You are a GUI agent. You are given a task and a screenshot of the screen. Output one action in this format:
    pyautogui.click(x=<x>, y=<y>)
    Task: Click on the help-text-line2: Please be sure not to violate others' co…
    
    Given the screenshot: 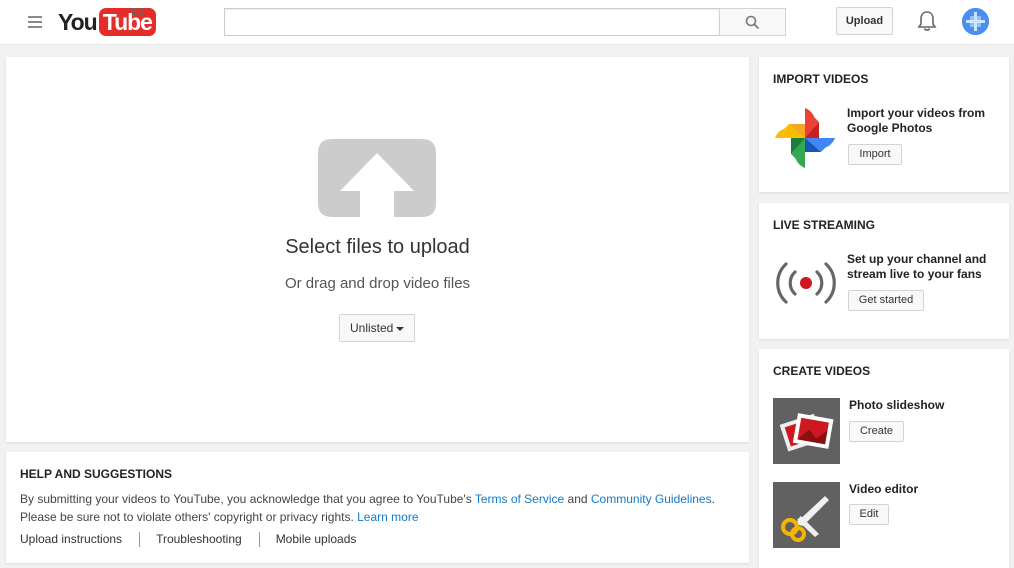 What is the action you would take?
    pyautogui.click(x=219, y=517)
    